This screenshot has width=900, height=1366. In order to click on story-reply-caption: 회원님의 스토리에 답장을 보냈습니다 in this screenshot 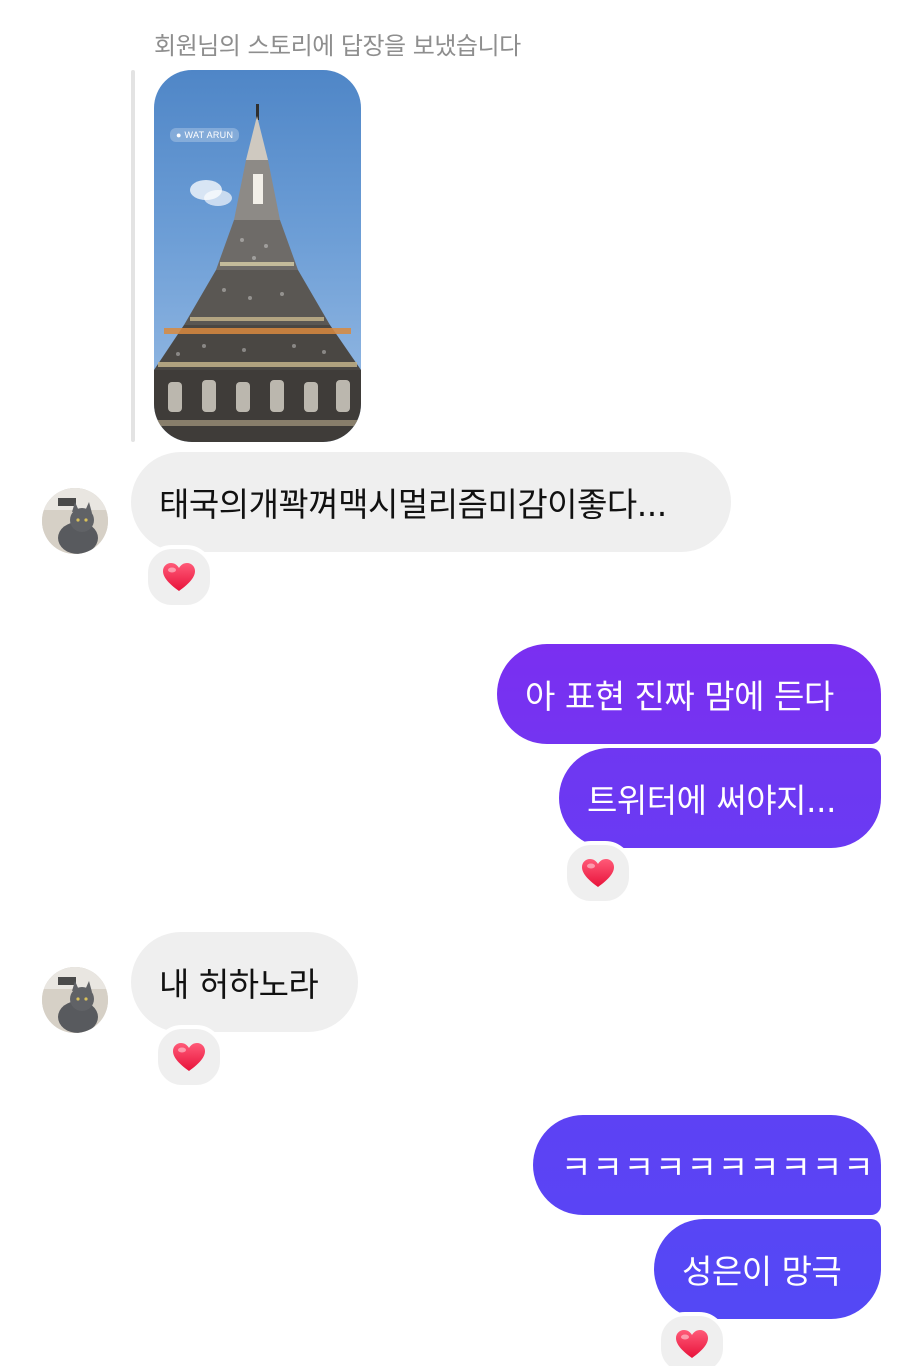, I will do `click(337, 46)`.